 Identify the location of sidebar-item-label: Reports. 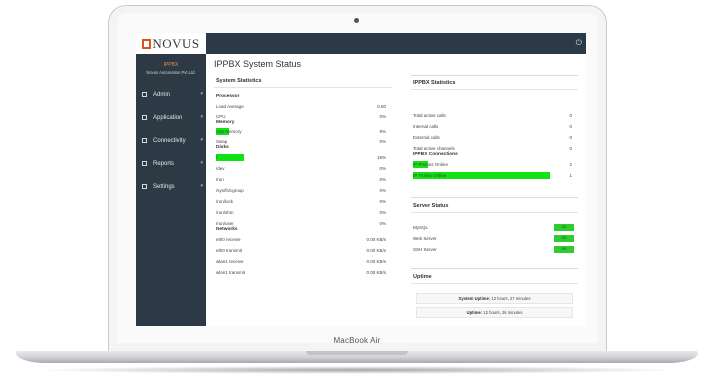
(164, 163).